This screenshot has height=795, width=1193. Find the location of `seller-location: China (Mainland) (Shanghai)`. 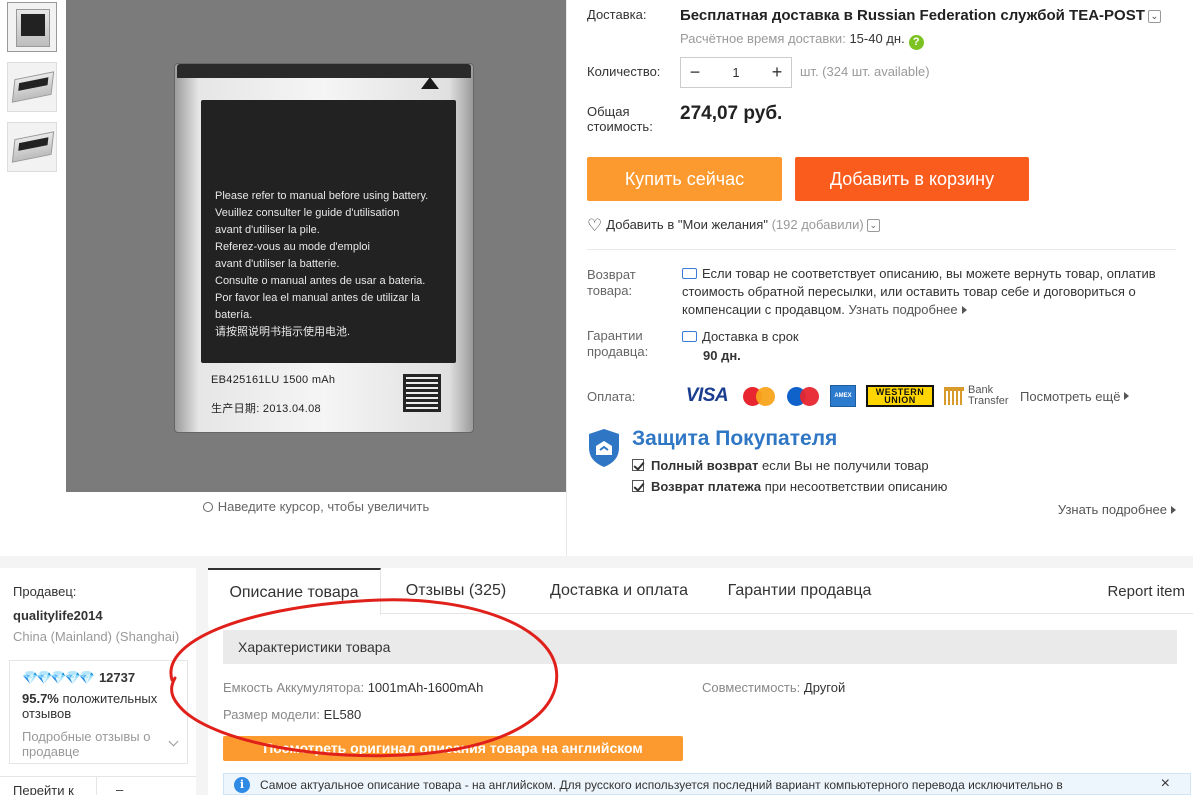

seller-location: China (Mainland) (Shanghai) is located at coordinates (96, 636).